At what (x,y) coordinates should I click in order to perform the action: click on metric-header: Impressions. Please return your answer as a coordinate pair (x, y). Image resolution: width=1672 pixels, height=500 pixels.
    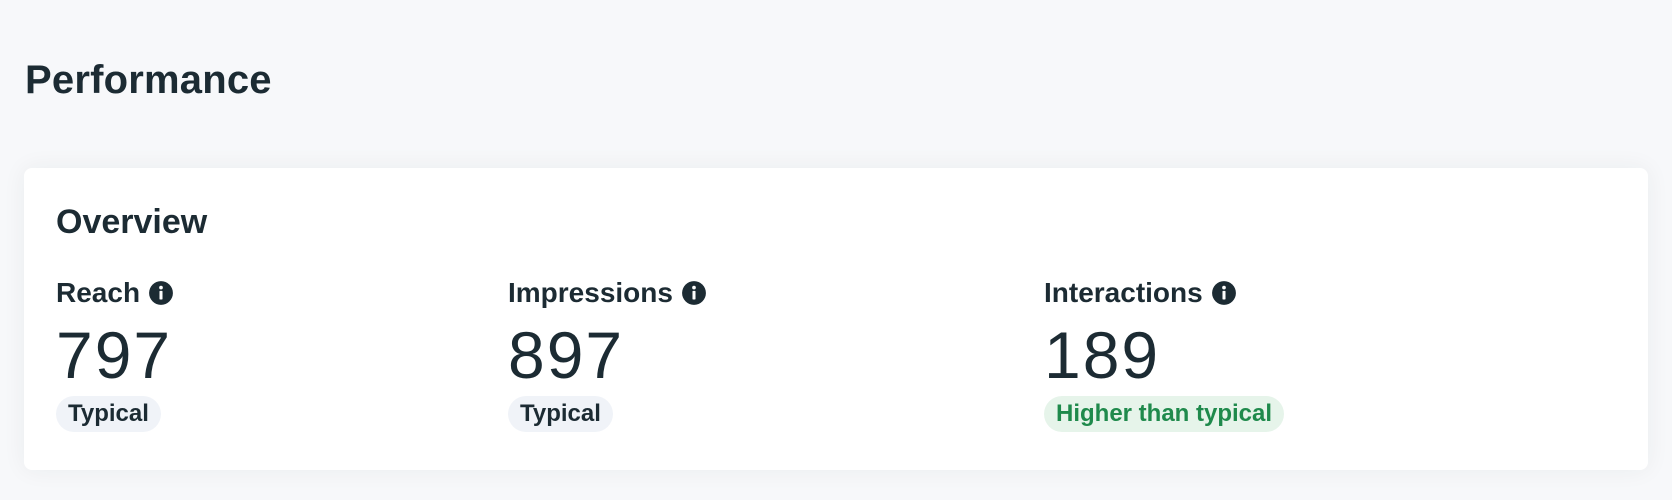
    Looking at the image, I should click on (607, 293).